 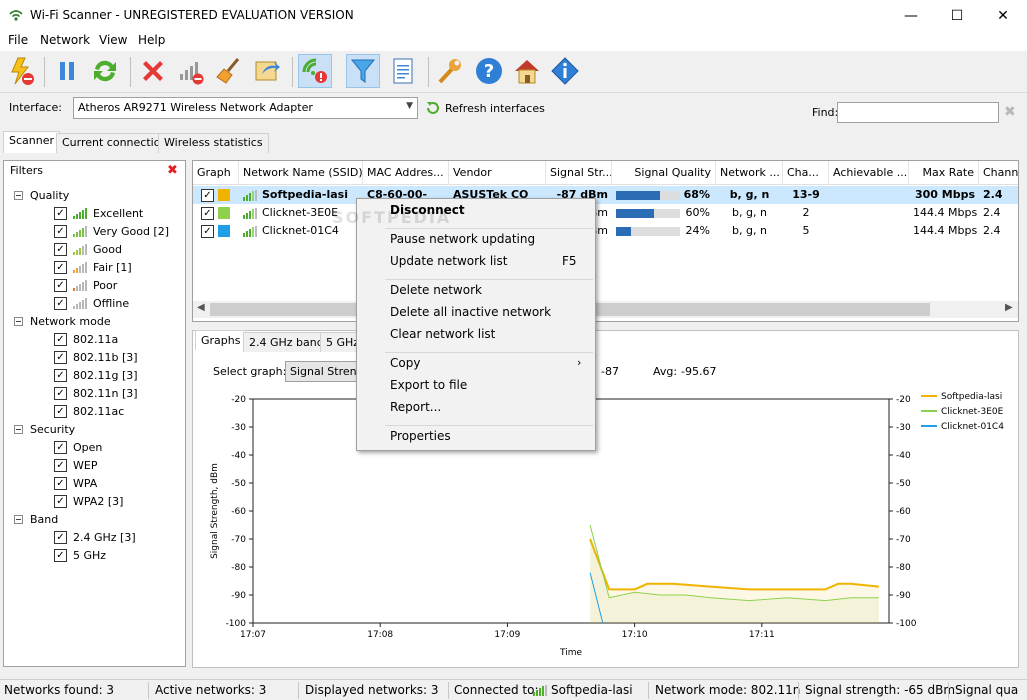 I want to click on menu-network: Network, so click(x=65, y=40).